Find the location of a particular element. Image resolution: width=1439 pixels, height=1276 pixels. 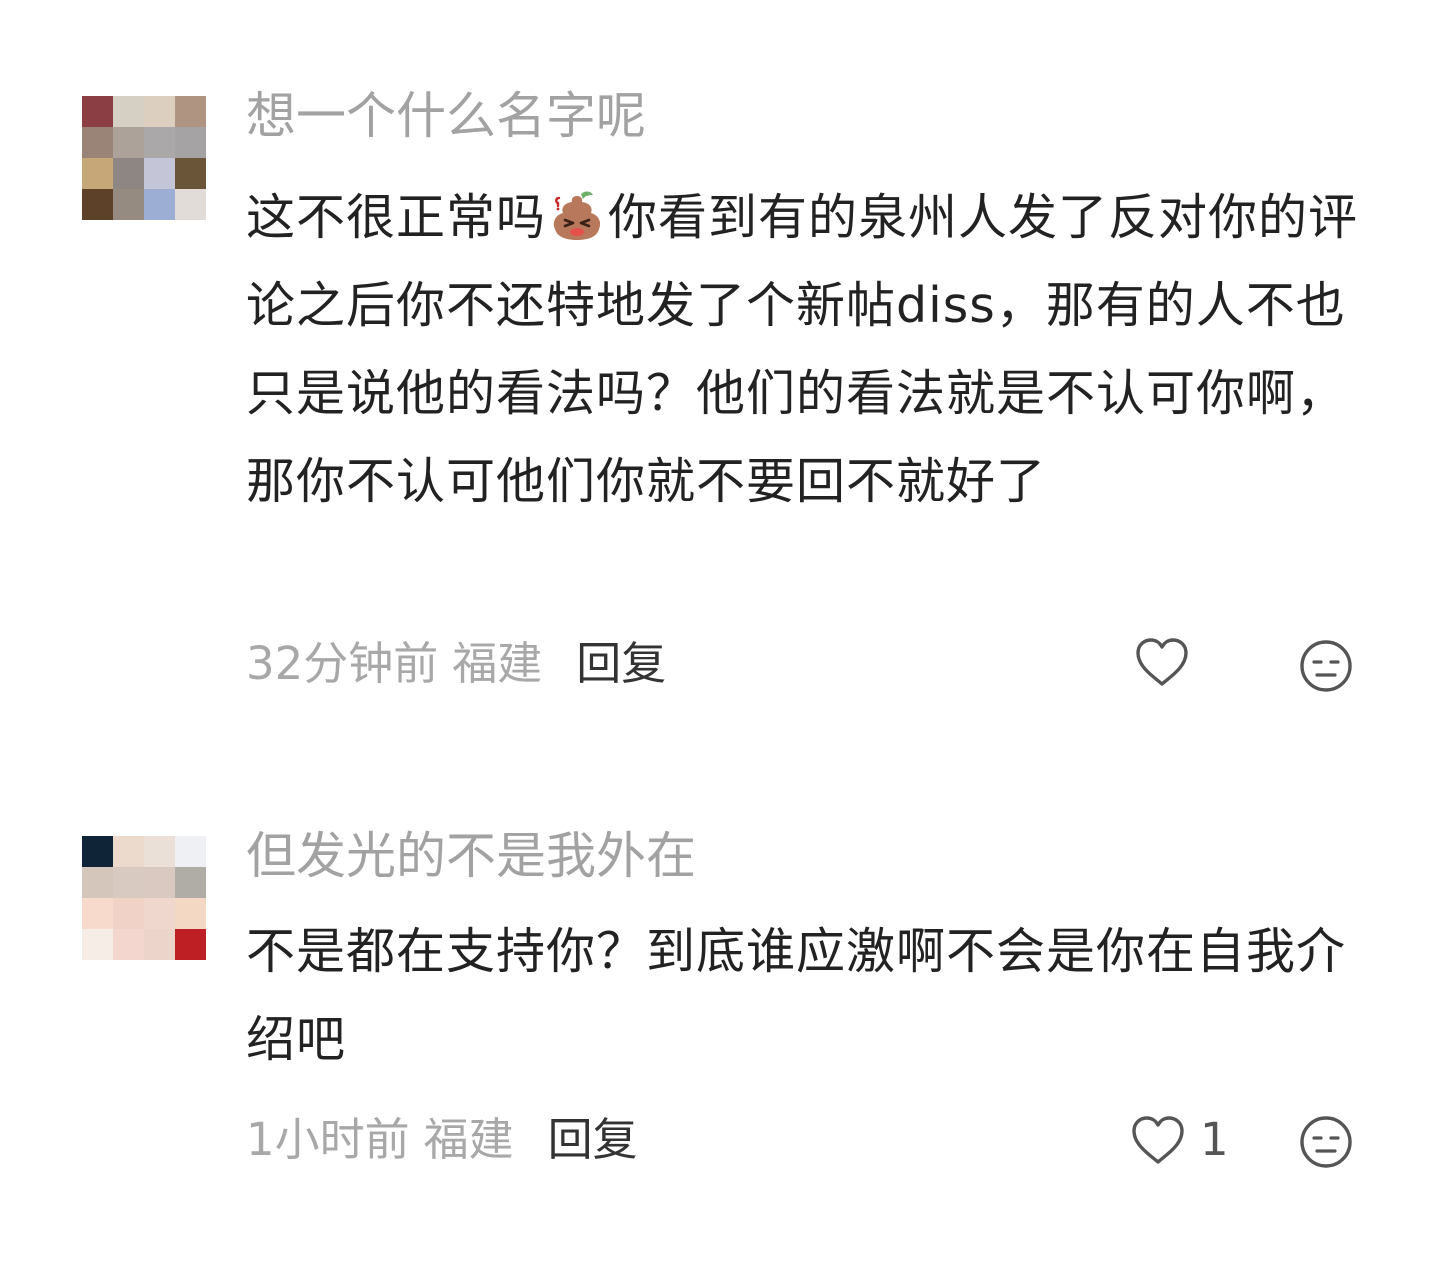

like-count: 1 is located at coordinates (1214, 1139).